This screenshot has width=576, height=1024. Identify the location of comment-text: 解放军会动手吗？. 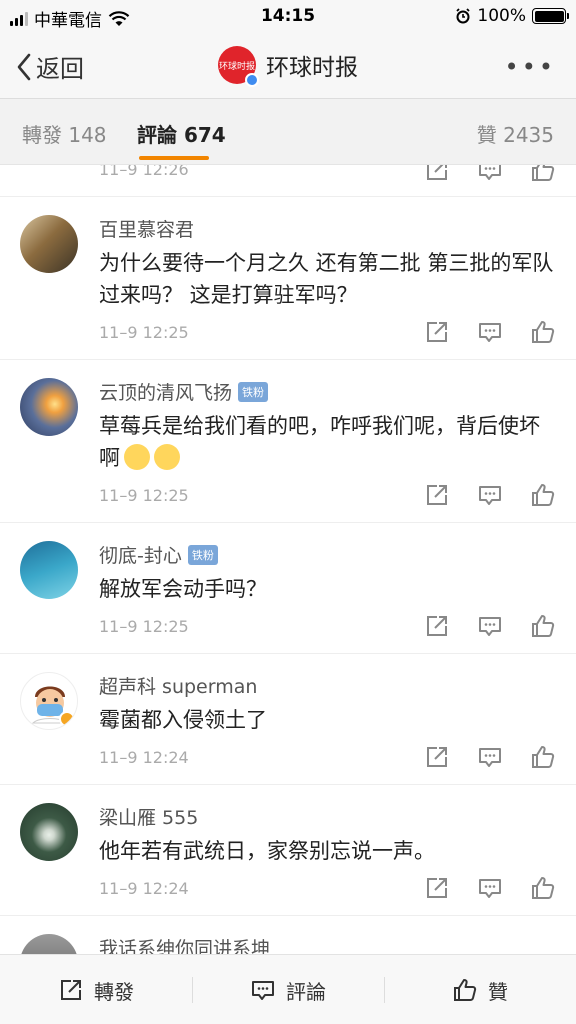
(183, 589).